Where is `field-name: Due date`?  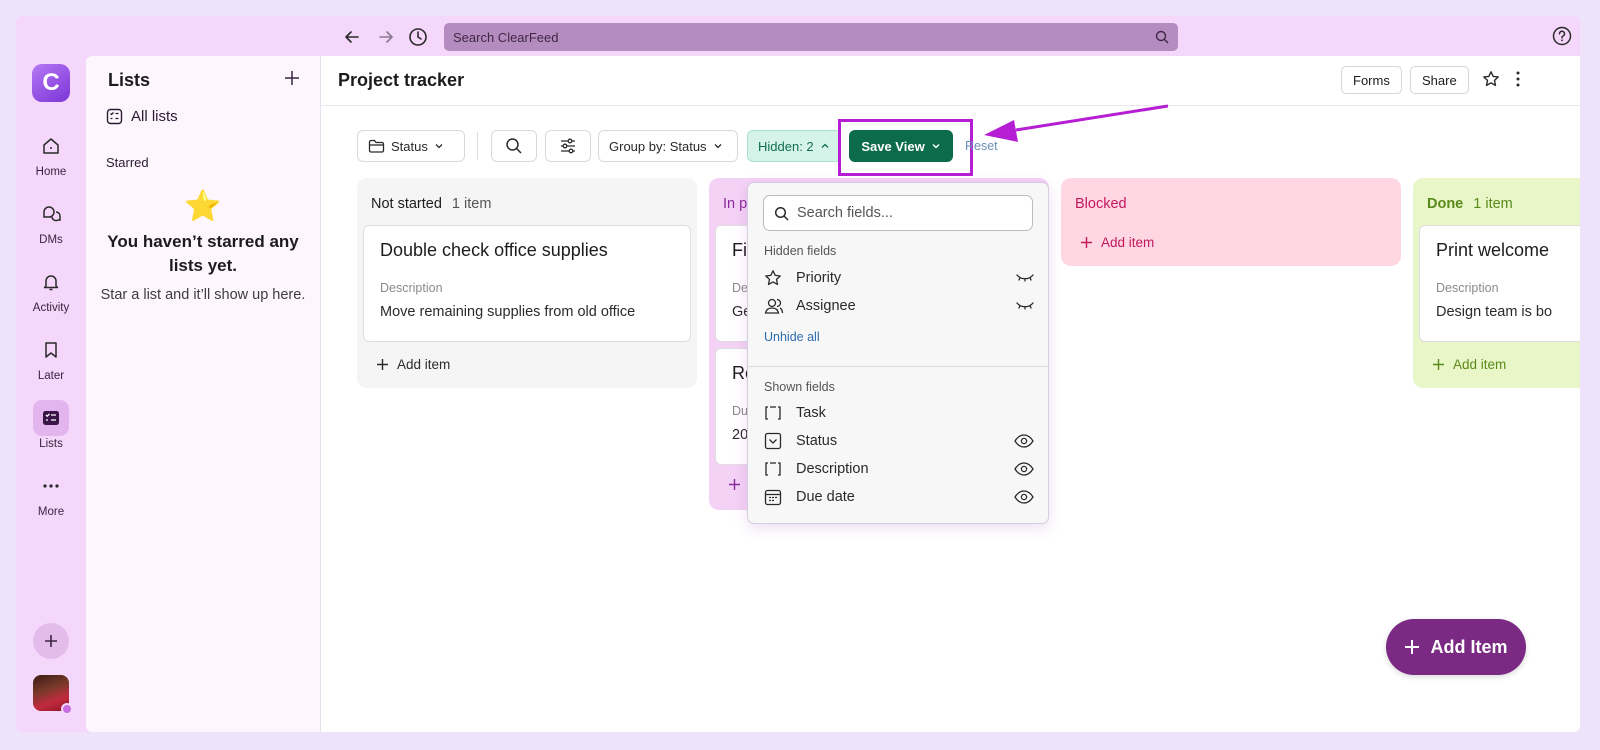 field-name: Due date is located at coordinates (825, 497).